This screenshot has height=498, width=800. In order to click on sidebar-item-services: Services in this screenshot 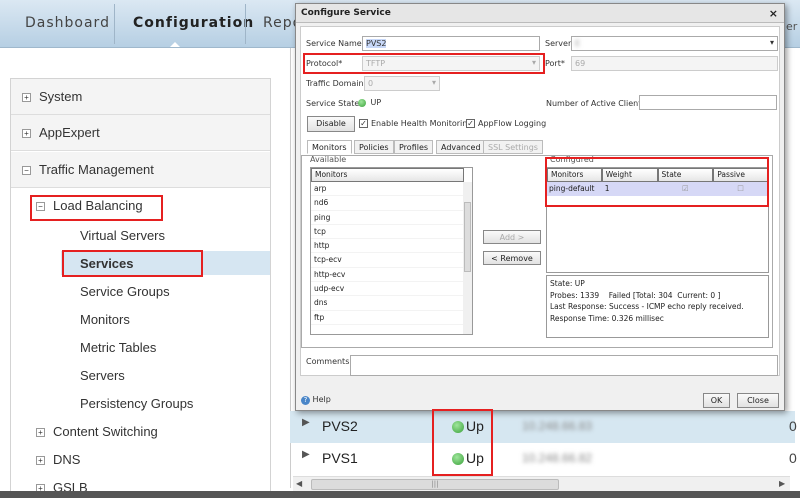, I will do `click(107, 263)`.